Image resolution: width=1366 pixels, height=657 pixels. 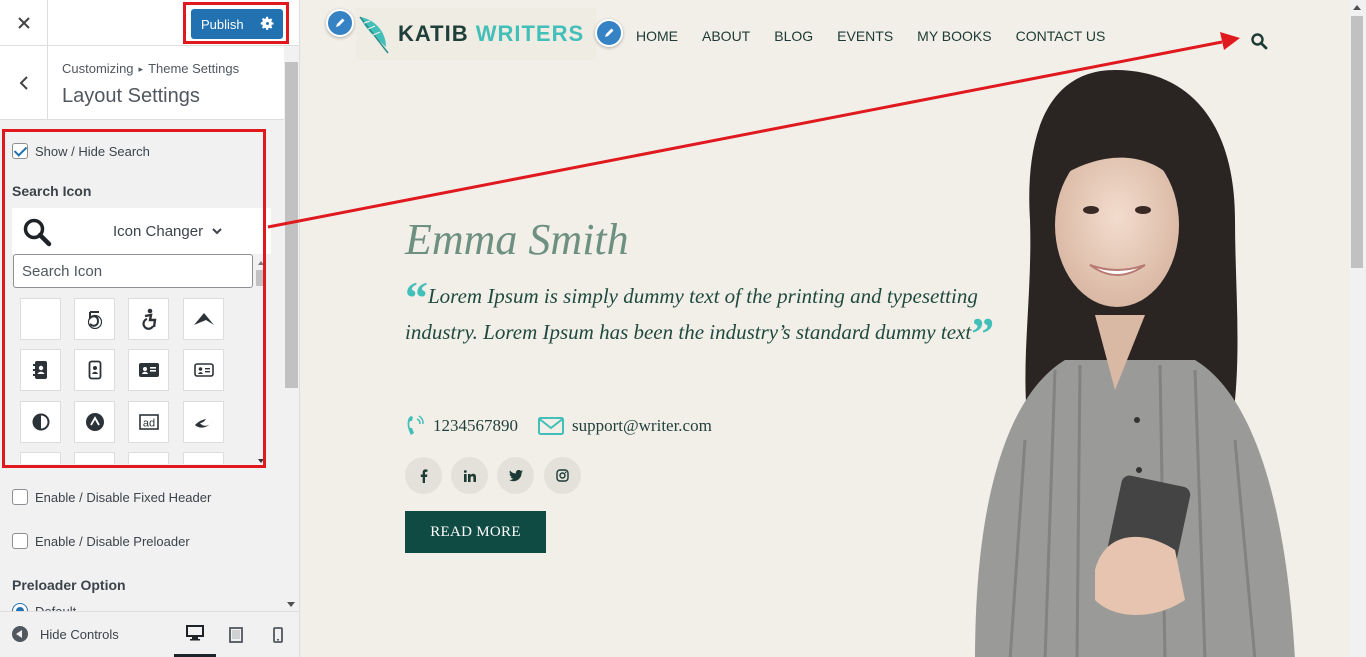 What do you see at coordinates (416, 297) in the screenshot?
I see `open-quote-icon: “` at bounding box center [416, 297].